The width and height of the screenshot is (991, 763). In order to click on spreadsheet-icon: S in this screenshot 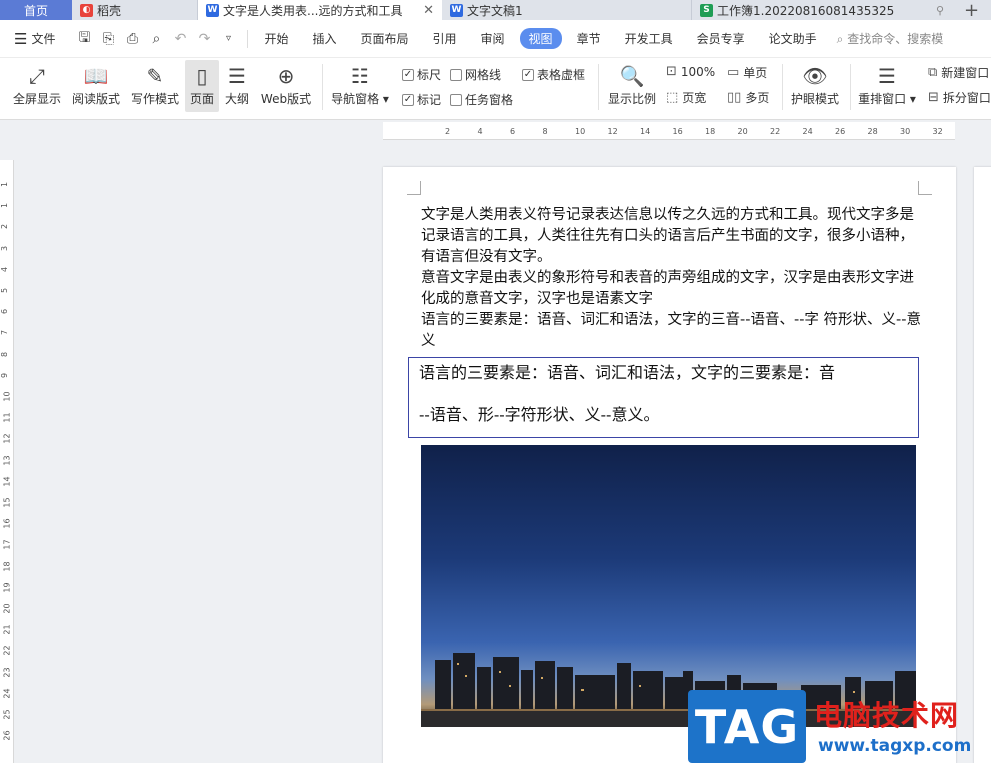, I will do `click(706, 10)`.